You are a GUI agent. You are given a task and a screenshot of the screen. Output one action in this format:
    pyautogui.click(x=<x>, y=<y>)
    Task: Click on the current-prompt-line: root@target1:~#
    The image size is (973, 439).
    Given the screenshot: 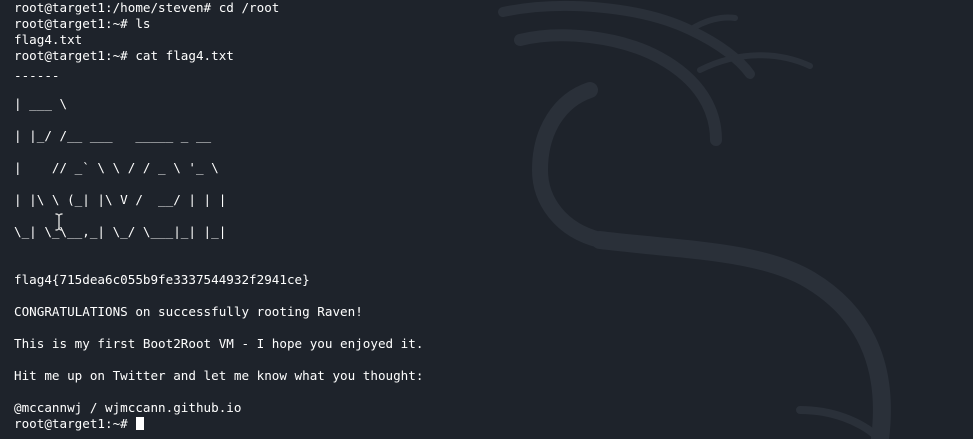 What is the action you would take?
    pyautogui.click(x=79, y=424)
    